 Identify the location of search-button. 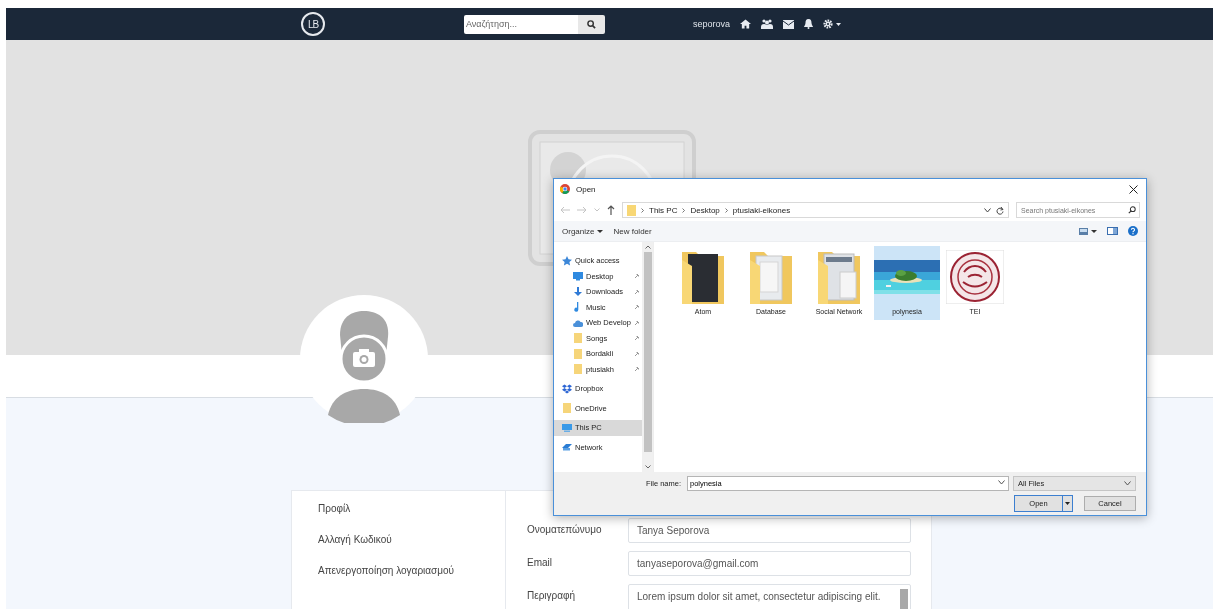
(591, 24).